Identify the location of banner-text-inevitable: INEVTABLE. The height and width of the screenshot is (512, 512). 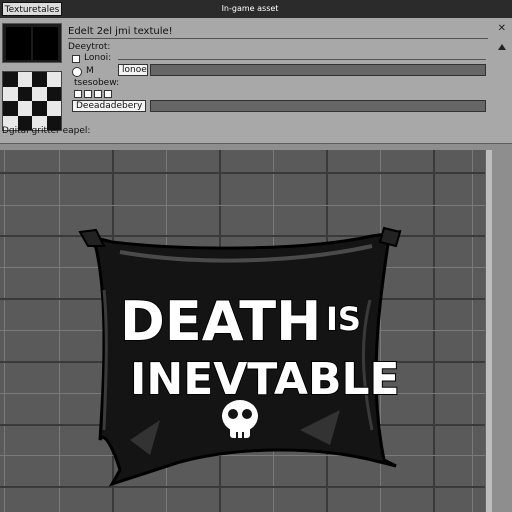
(265, 379).